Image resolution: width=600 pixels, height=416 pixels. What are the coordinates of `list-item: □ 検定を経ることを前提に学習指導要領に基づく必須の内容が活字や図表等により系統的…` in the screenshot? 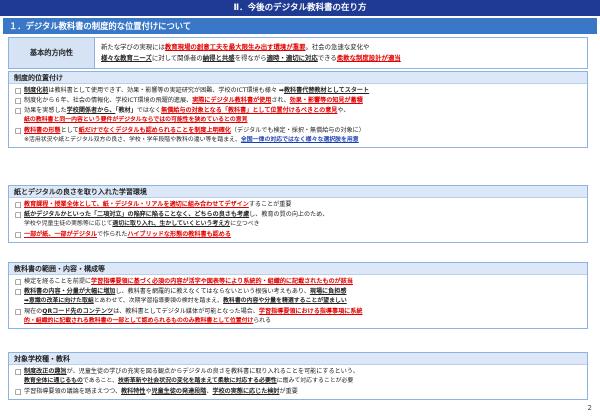 It's located at (298, 282).